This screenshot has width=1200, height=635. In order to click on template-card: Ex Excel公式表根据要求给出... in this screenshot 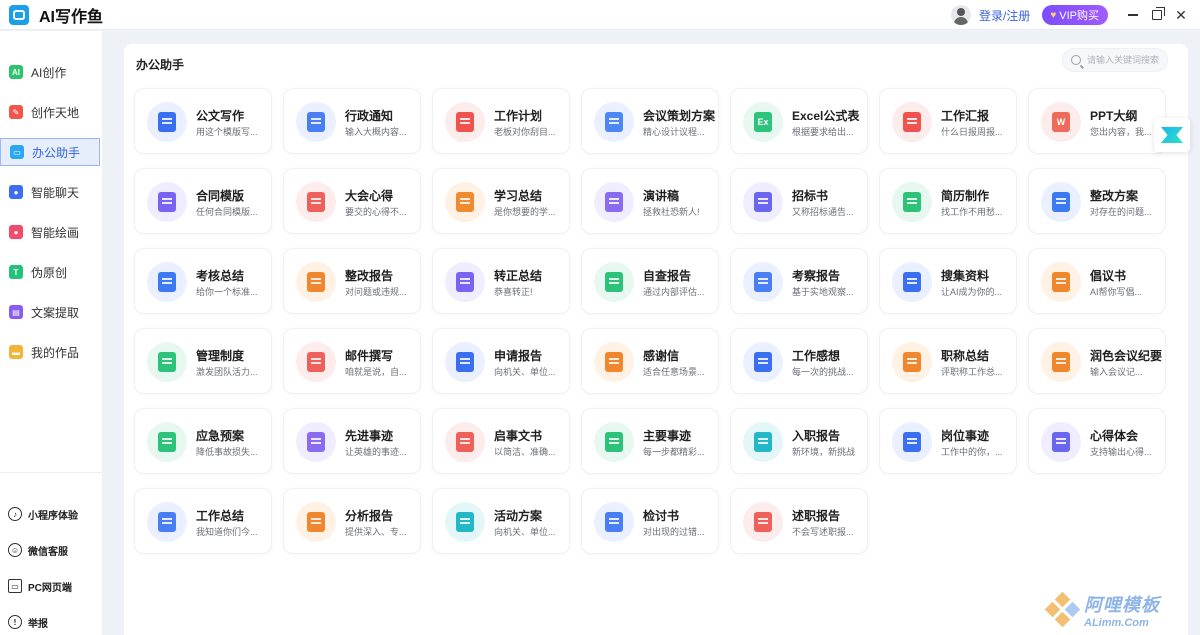, I will do `click(799, 121)`.